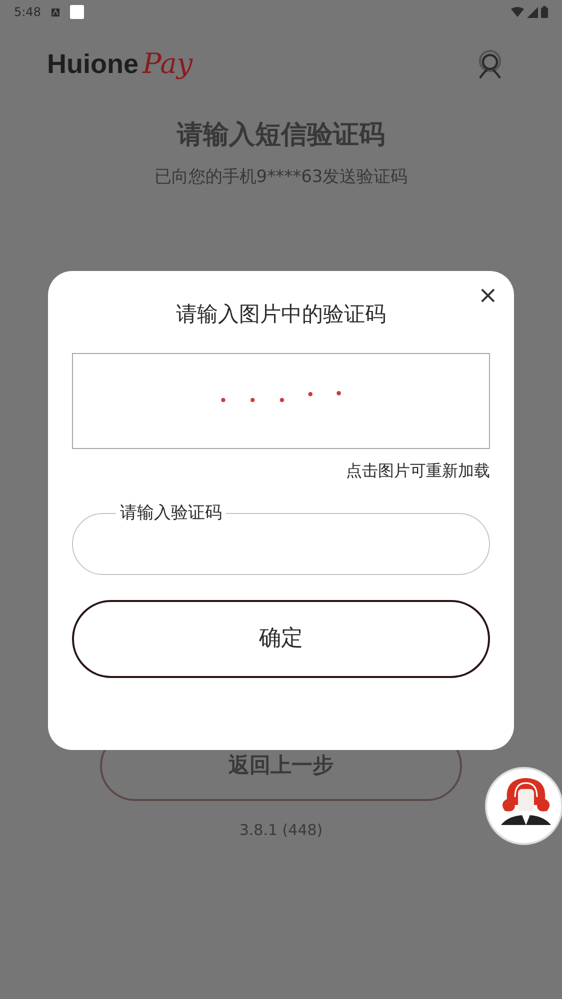  What do you see at coordinates (281, 830) in the screenshot?
I see `version-text: 3.8.1 (448)` at bounding box center [281, 830].